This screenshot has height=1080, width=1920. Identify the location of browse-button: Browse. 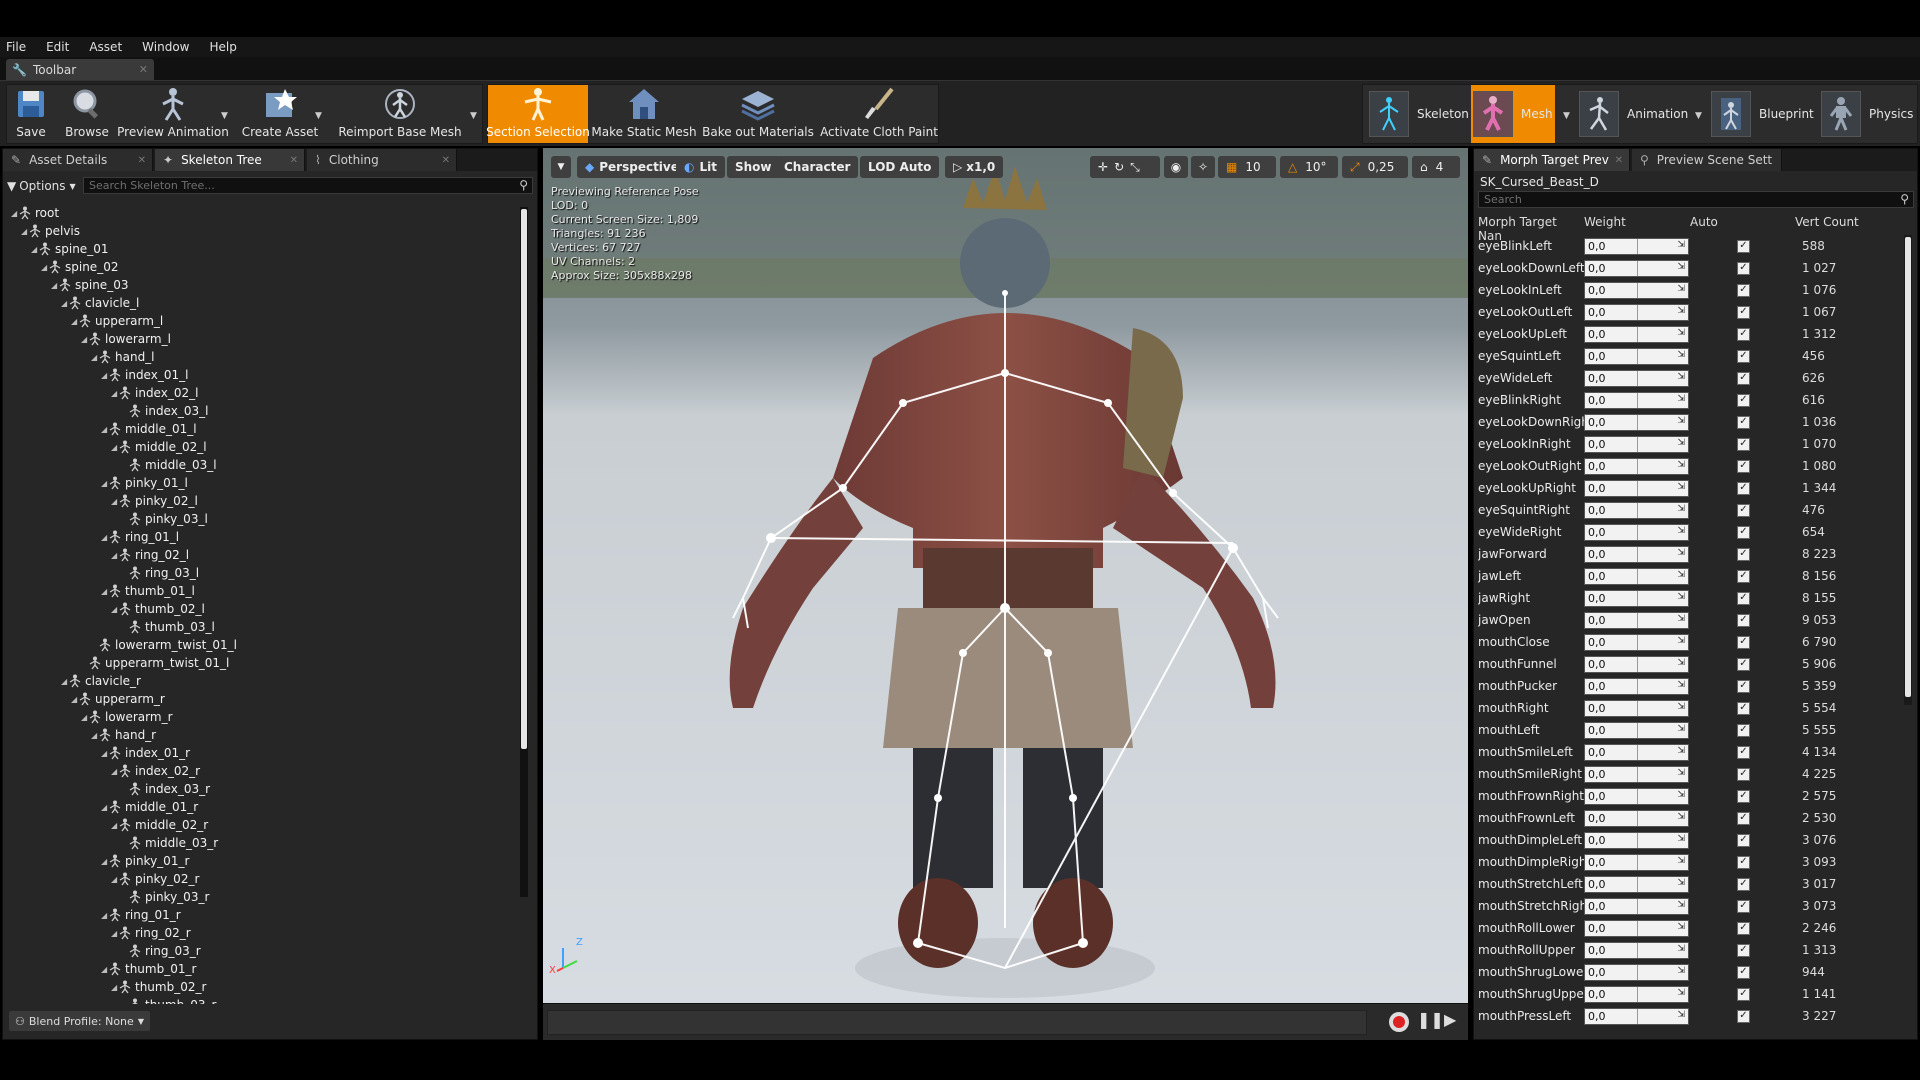
(87, 114).